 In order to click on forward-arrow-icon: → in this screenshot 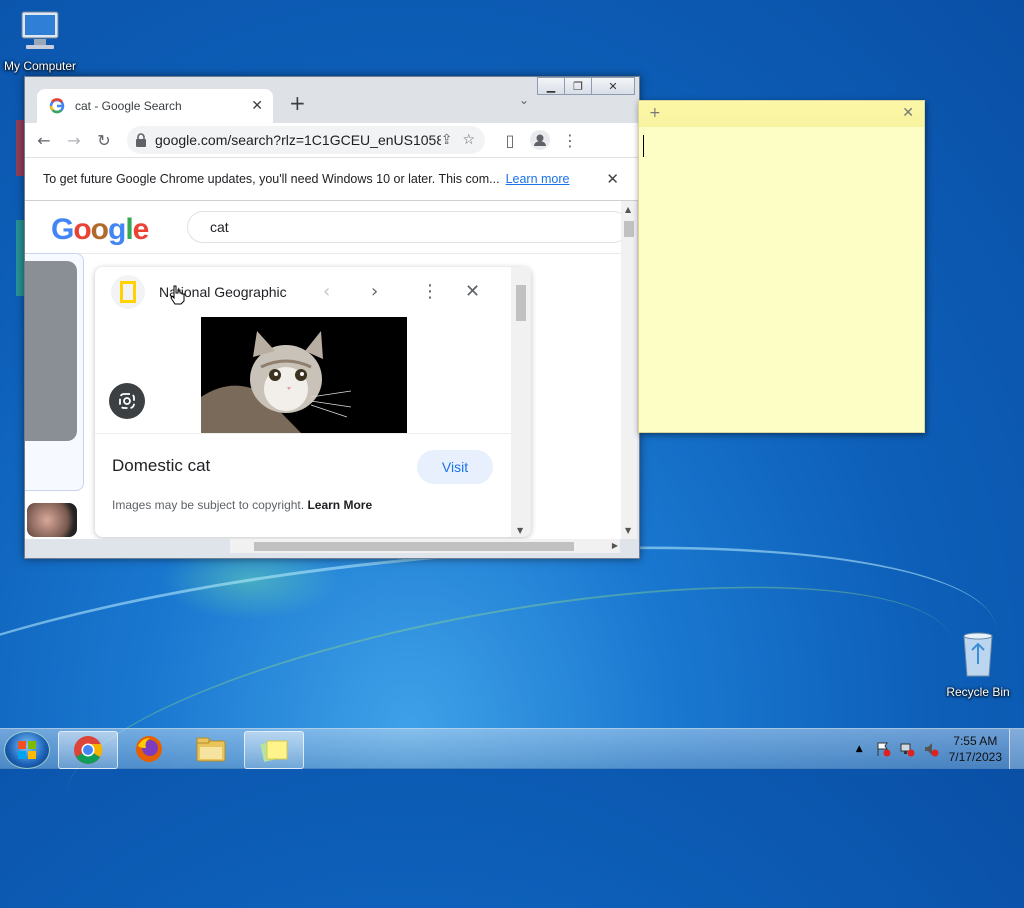, I will do `click(74, 140)`.